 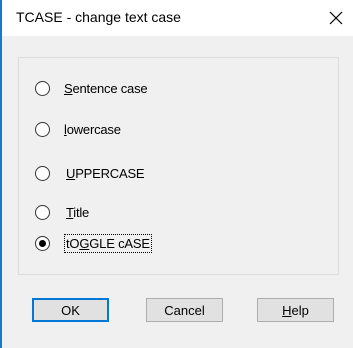 I want to click on close-icon, so click(x=336, y=18).